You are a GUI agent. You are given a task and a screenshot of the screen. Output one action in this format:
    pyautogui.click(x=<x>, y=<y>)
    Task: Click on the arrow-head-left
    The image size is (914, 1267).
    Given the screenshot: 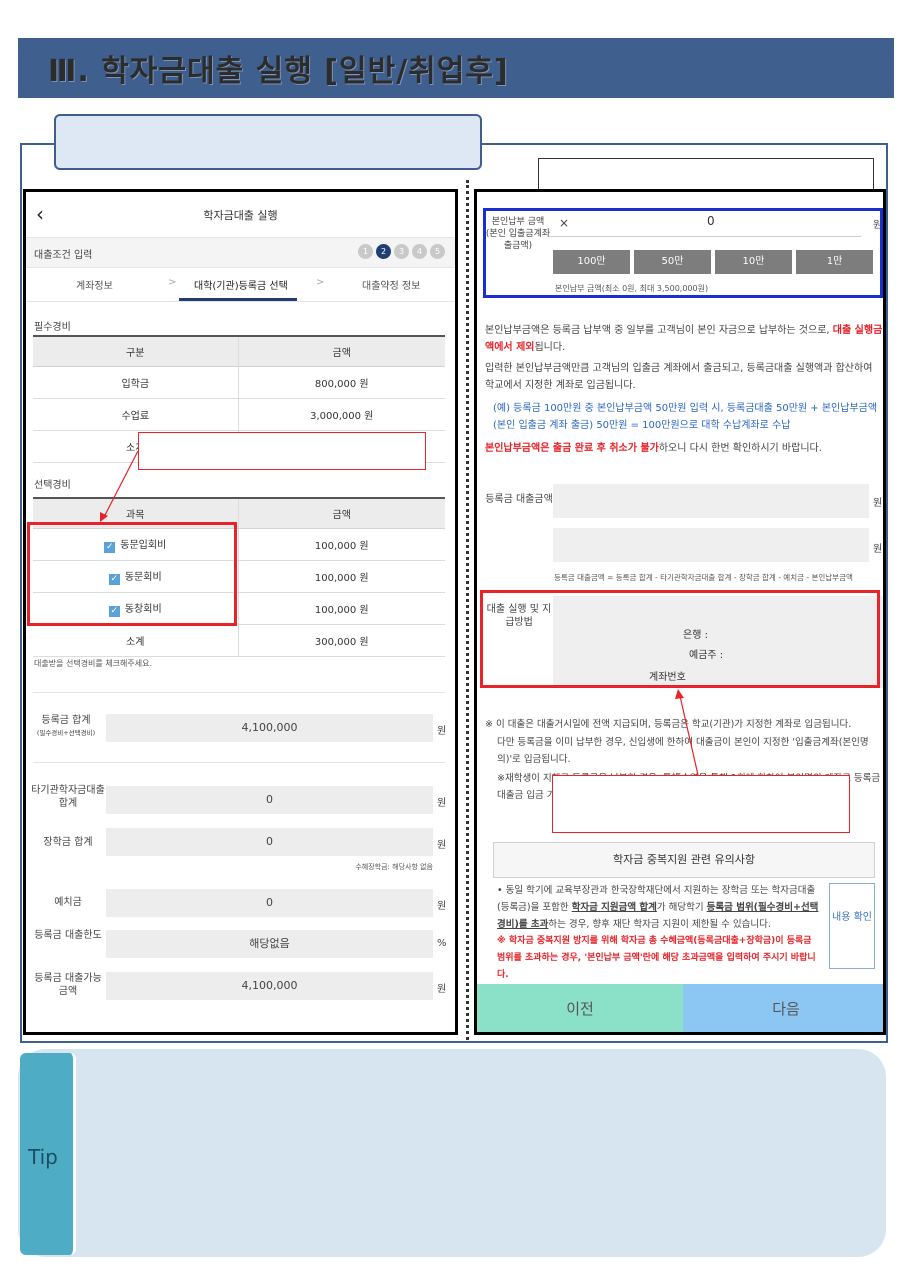 What is the action you would take?
    pyautogui.click(x=104, y=517)
    